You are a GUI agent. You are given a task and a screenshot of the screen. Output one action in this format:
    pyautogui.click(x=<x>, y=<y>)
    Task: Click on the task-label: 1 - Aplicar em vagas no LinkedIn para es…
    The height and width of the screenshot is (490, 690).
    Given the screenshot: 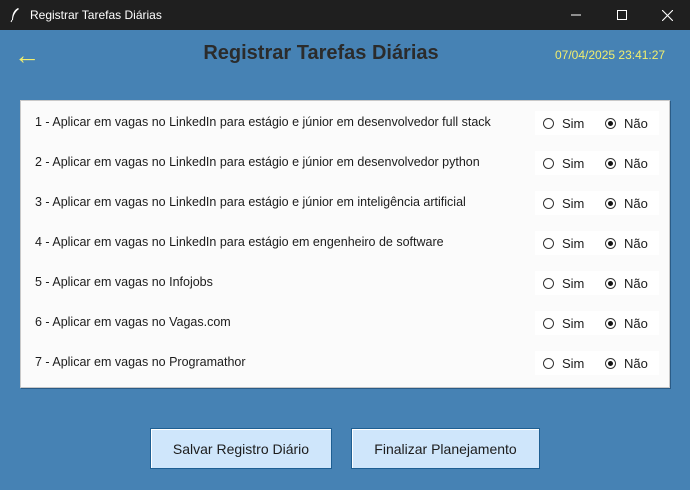 What is the action you would take?
    pyautogui.click(x=263, y=122)
    